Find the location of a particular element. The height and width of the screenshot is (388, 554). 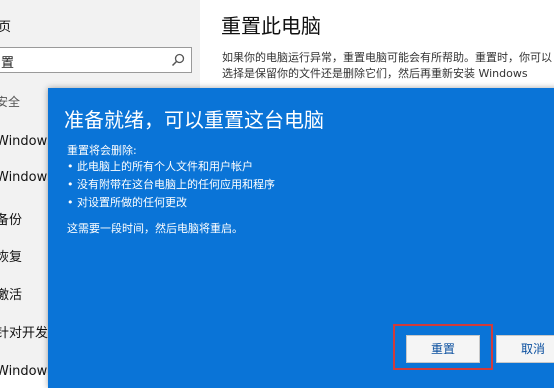

search-input: 置 is located at coordinates (96, 60).